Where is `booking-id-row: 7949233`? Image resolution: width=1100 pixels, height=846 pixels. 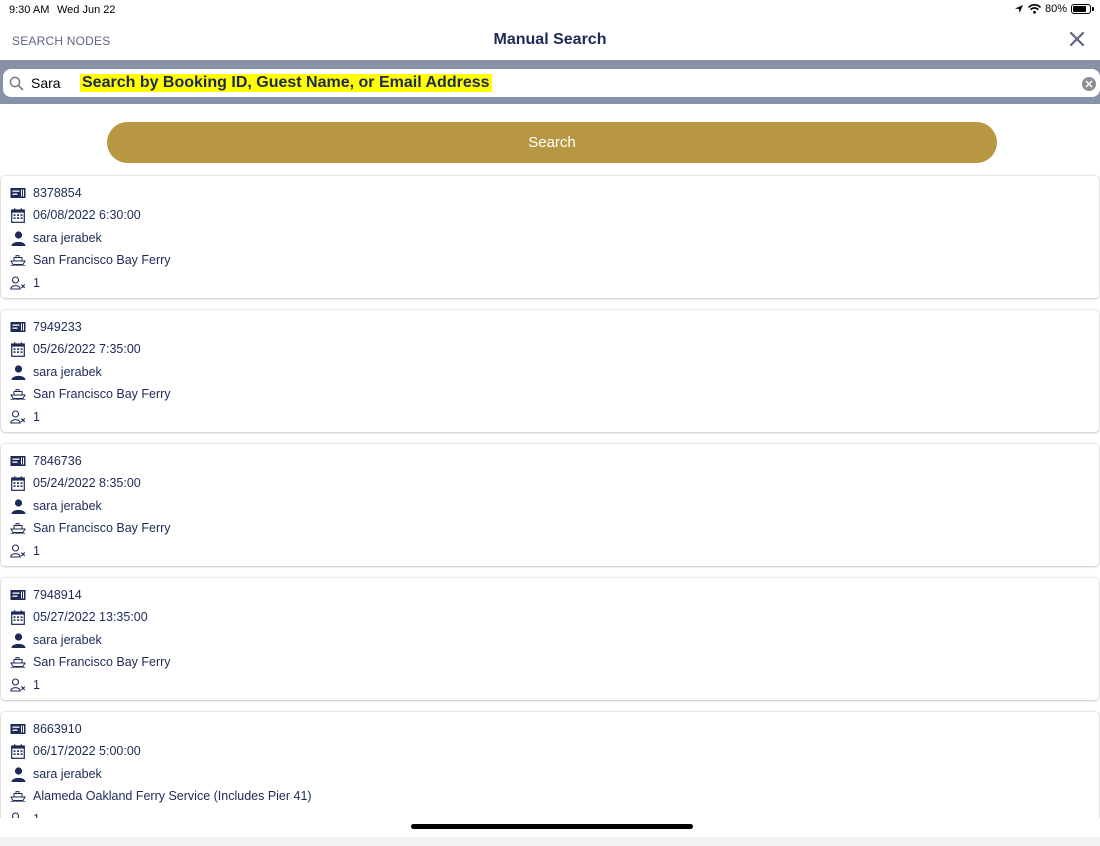
booking-id-row: 7949233 is located at coordinates (46, 327).